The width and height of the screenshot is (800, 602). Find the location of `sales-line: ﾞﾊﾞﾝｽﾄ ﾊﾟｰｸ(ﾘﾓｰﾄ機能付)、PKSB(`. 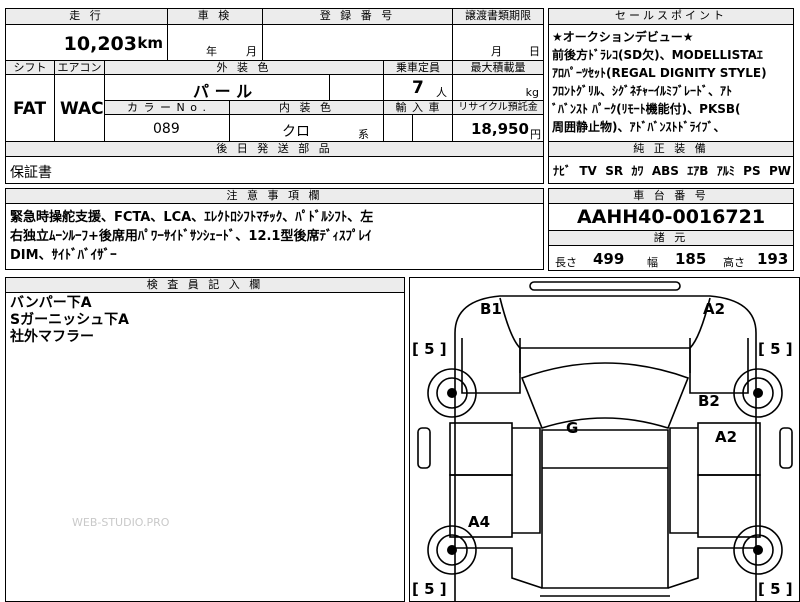

sales-line: ﾞﾊﾞﾝｽﾄ ﾊﾟｰｸ(ﾘﾓｰﾄ機能付)、PKSB( is located at coordinates (646, 109).